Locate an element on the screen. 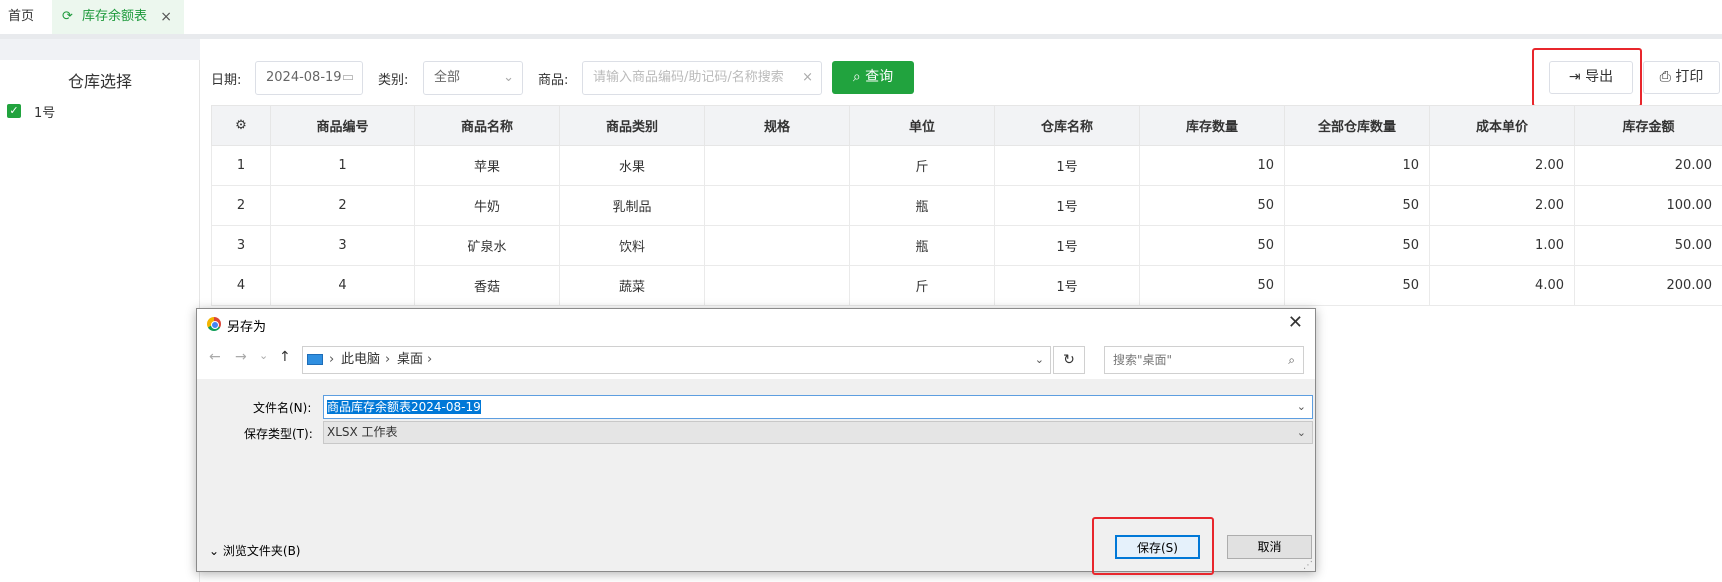  tab-bar: 首页 ⟳ 库存余额表 × is located at coordinates (861, 17).